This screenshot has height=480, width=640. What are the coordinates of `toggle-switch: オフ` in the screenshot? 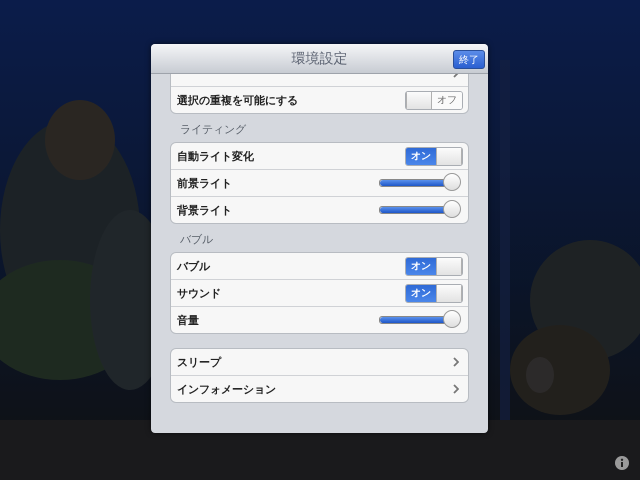 It's located at (434, 100).